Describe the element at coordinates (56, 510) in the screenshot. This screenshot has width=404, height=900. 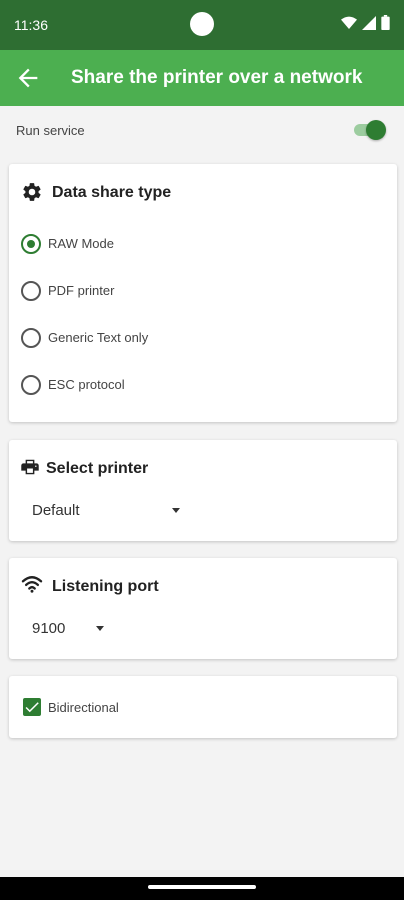
I see `printer-dropdown-value: Default` at that location.